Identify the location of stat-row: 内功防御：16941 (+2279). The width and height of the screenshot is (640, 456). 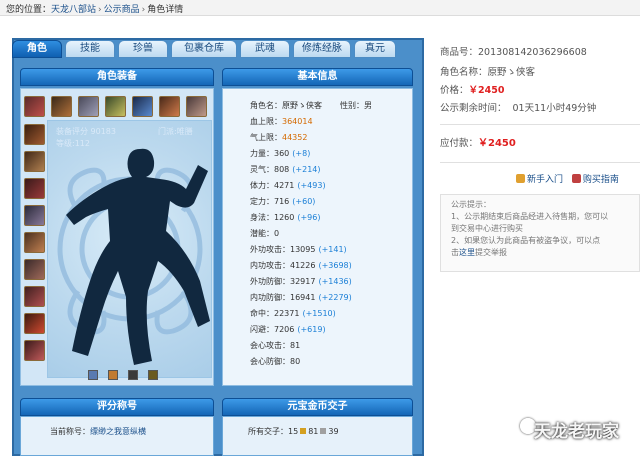
(301, 297).